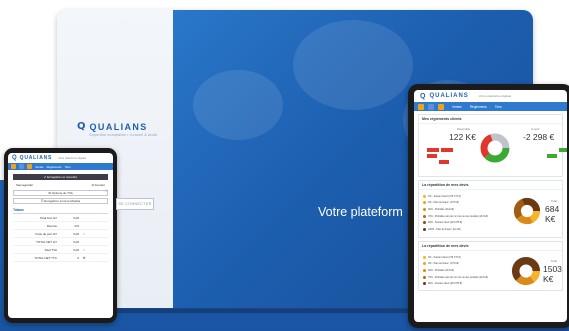 The width and height of the screenshot is (569, 331). Describe the element at coordinates (60, 218) in the screenshot. I see `total-line: Total brut HT 0,00` at that location.